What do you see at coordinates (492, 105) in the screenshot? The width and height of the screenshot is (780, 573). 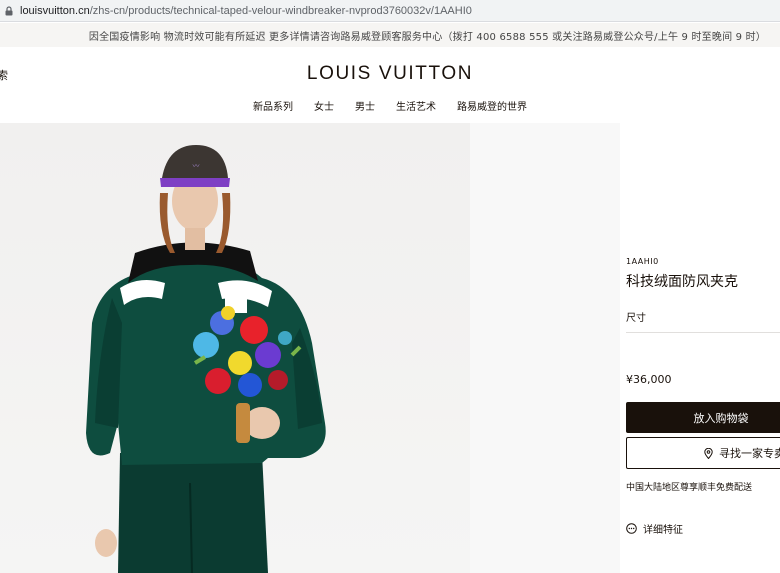 I see `nav-item-world: 路易威登的世界` at bounding box center [492, 105].